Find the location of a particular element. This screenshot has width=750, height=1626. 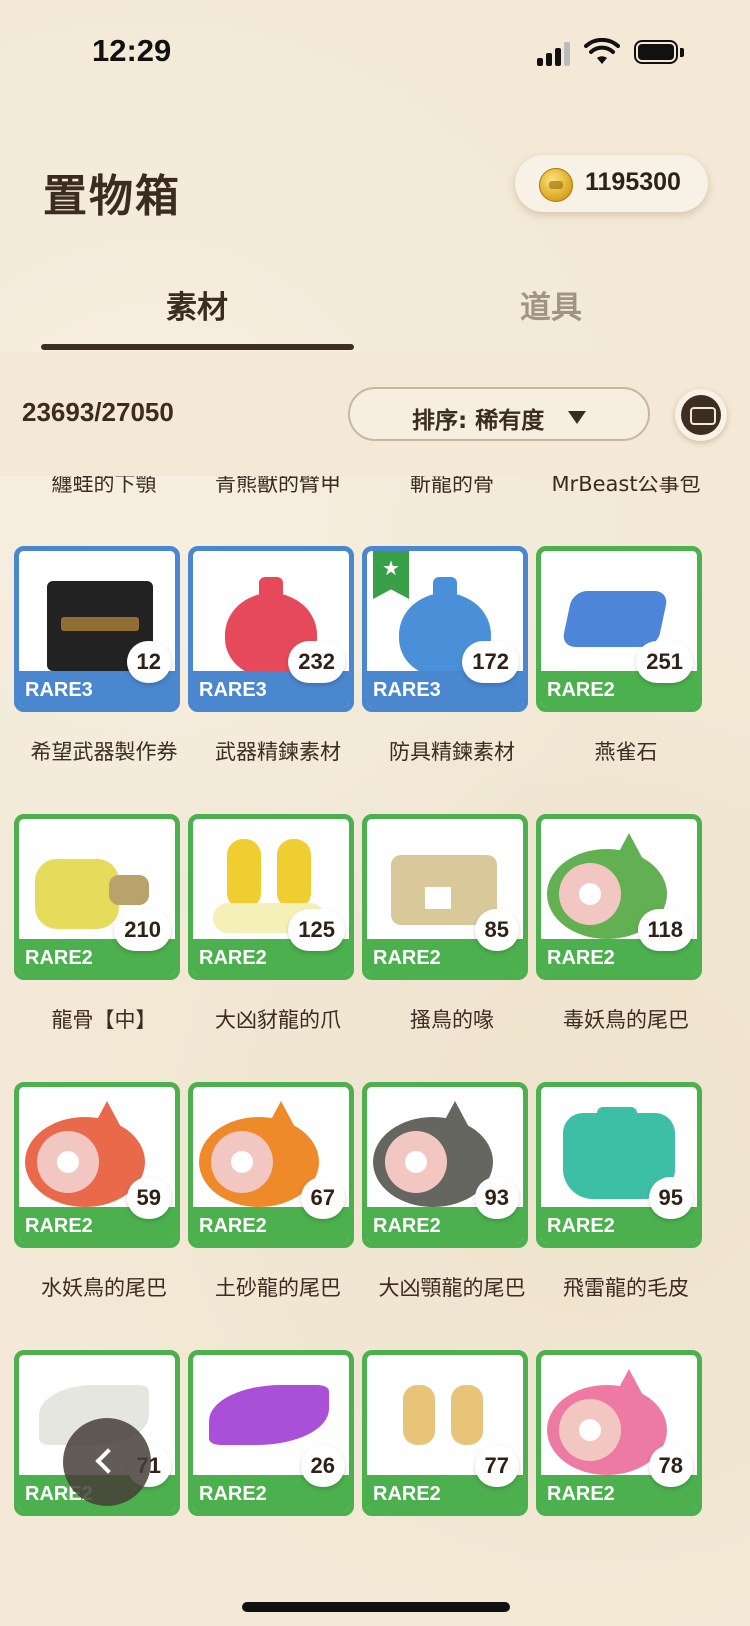

chevron-left-icon is located at coordinates (108, 1461).